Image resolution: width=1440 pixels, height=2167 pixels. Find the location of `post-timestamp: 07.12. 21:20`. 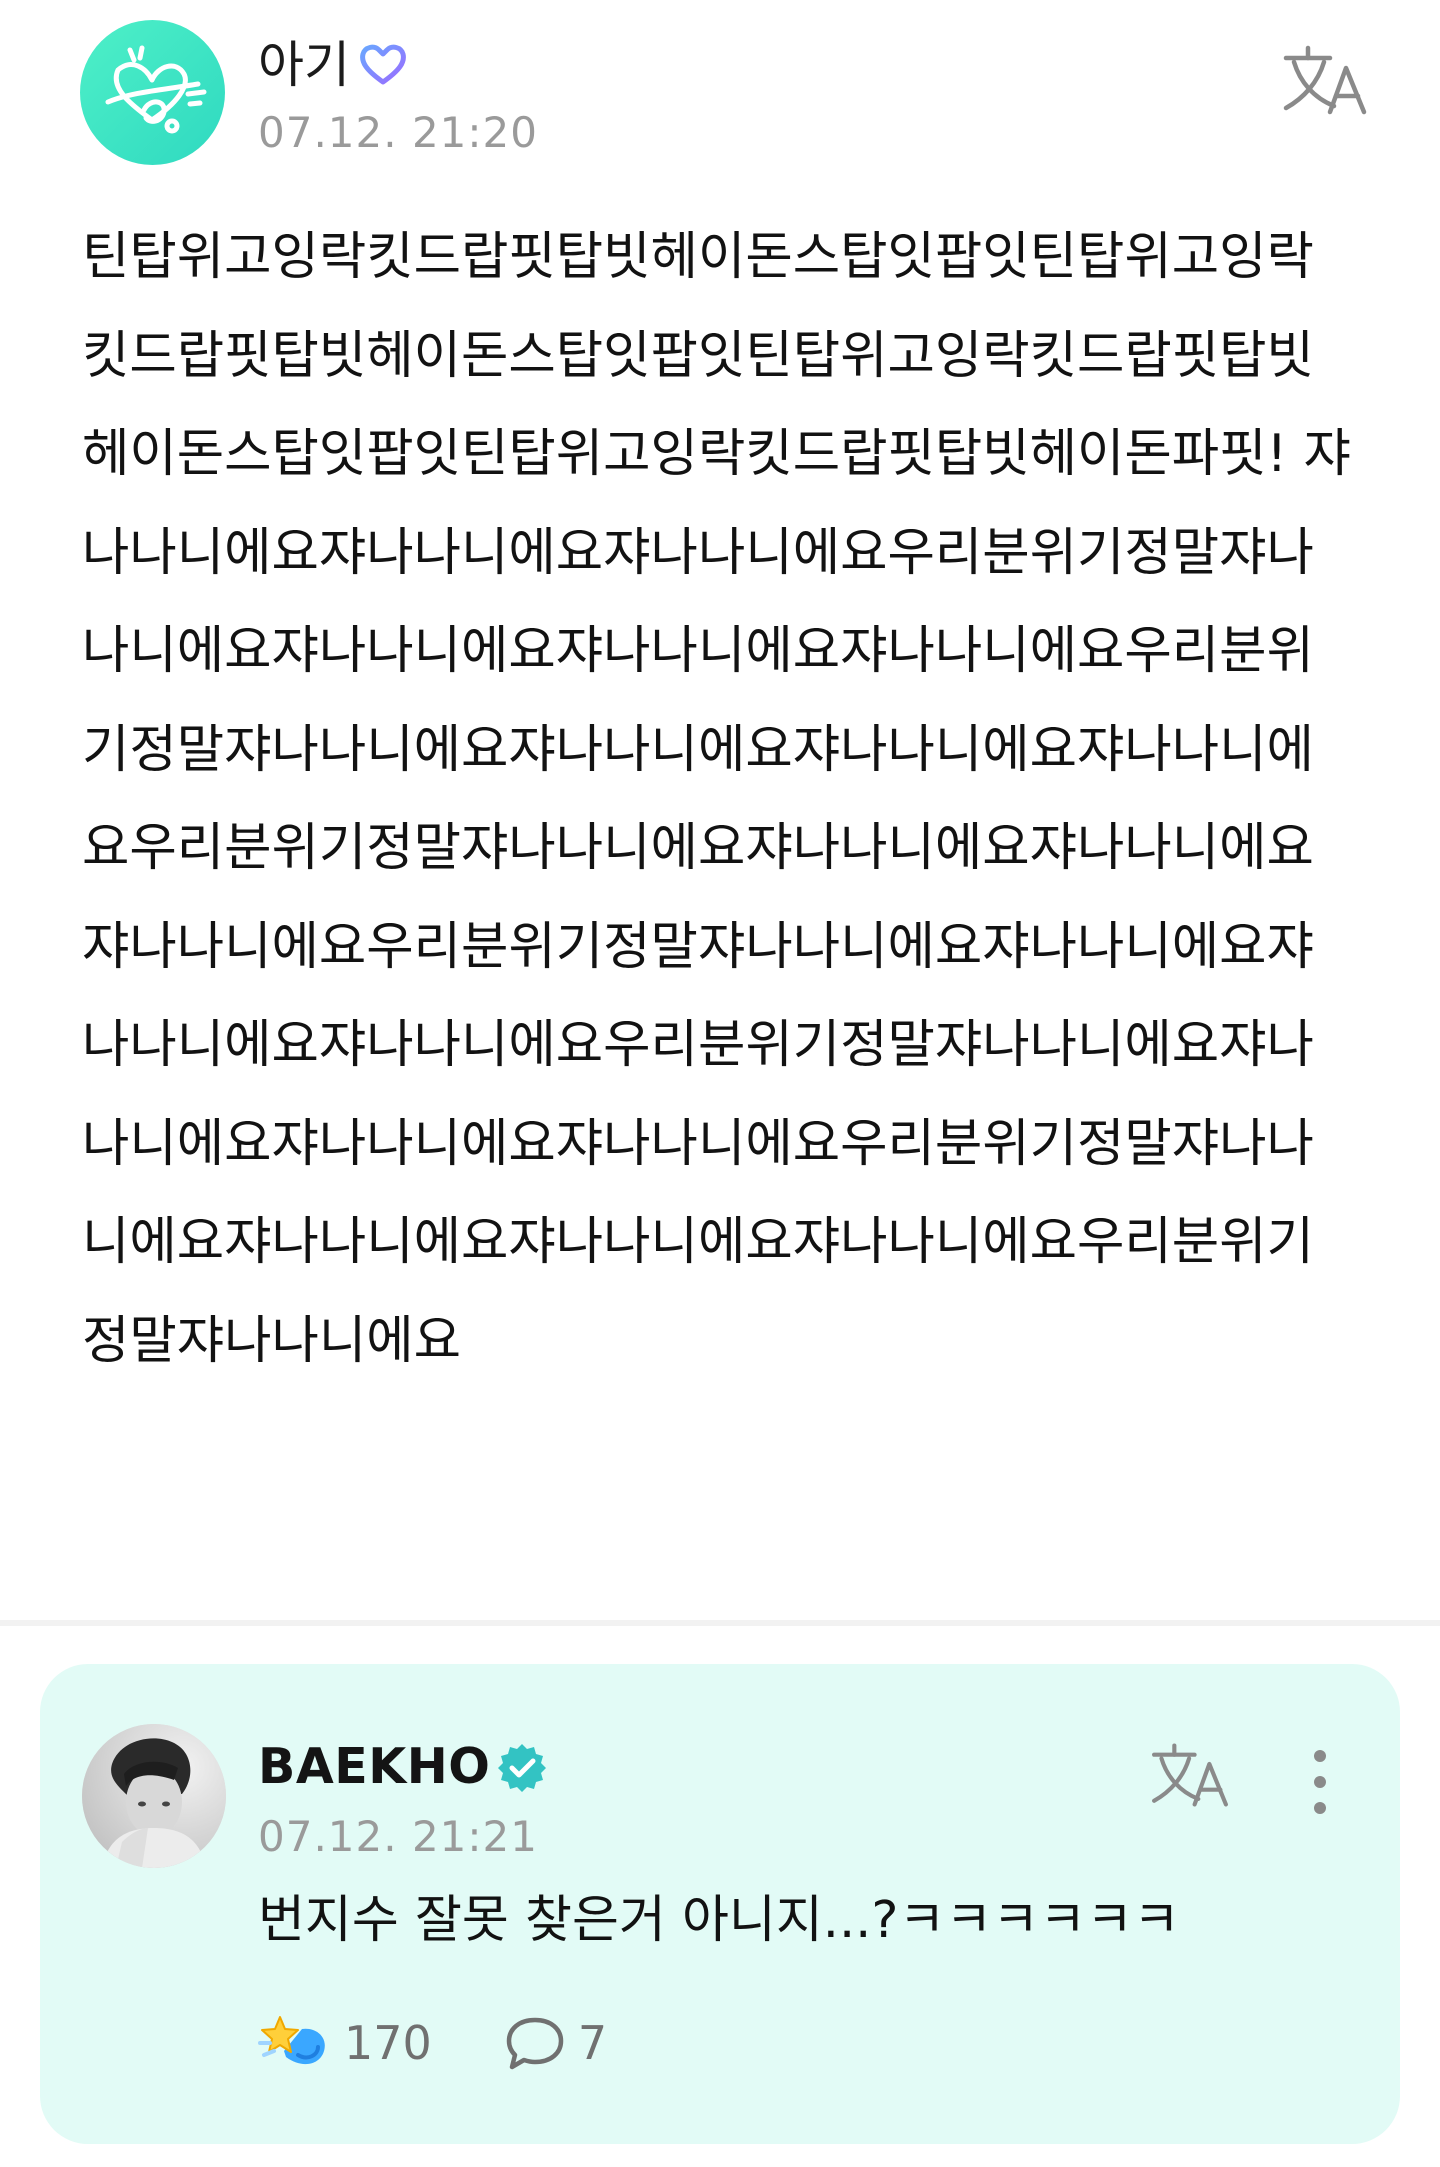

post-timestamp: 07.12. 21:20 is located at coordinates (398, 132).